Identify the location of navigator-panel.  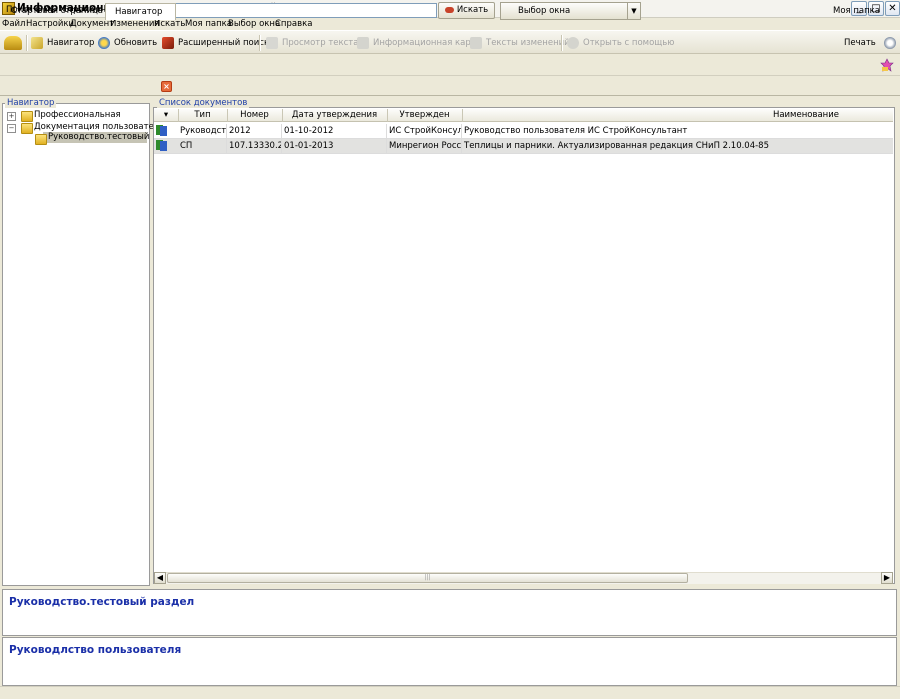
(76, 344).